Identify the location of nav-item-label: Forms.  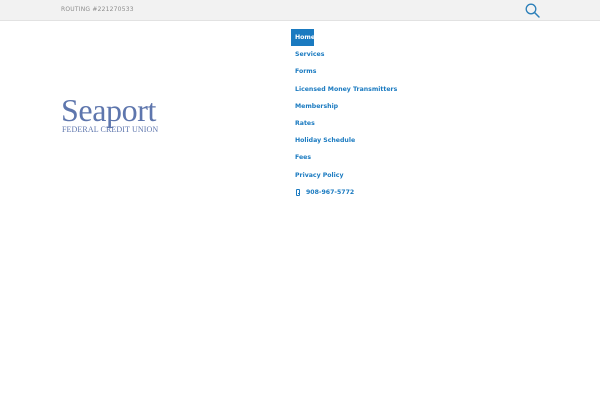
(306, 72).